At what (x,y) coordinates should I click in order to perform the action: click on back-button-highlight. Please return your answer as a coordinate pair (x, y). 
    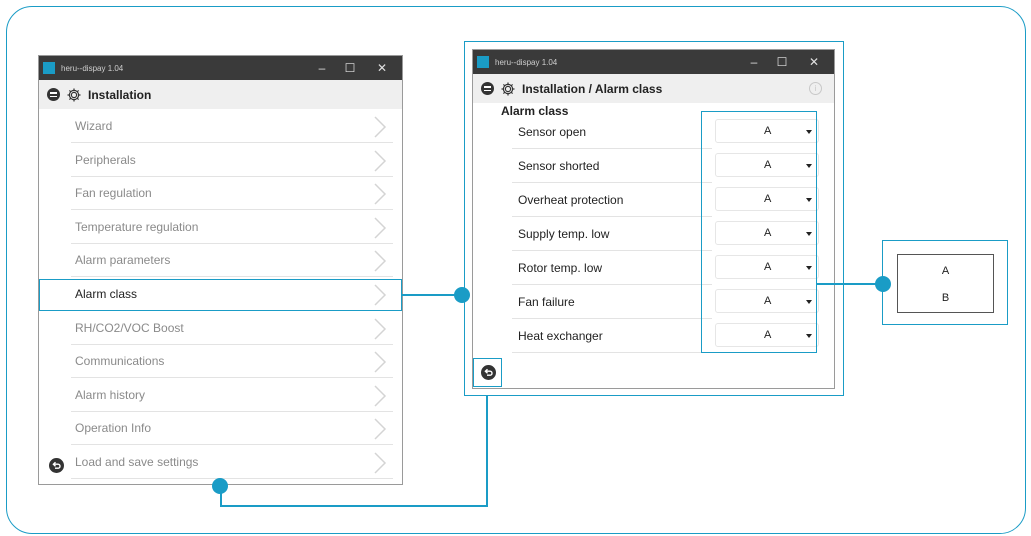
    Looking at the image, I should click on (487, 372).